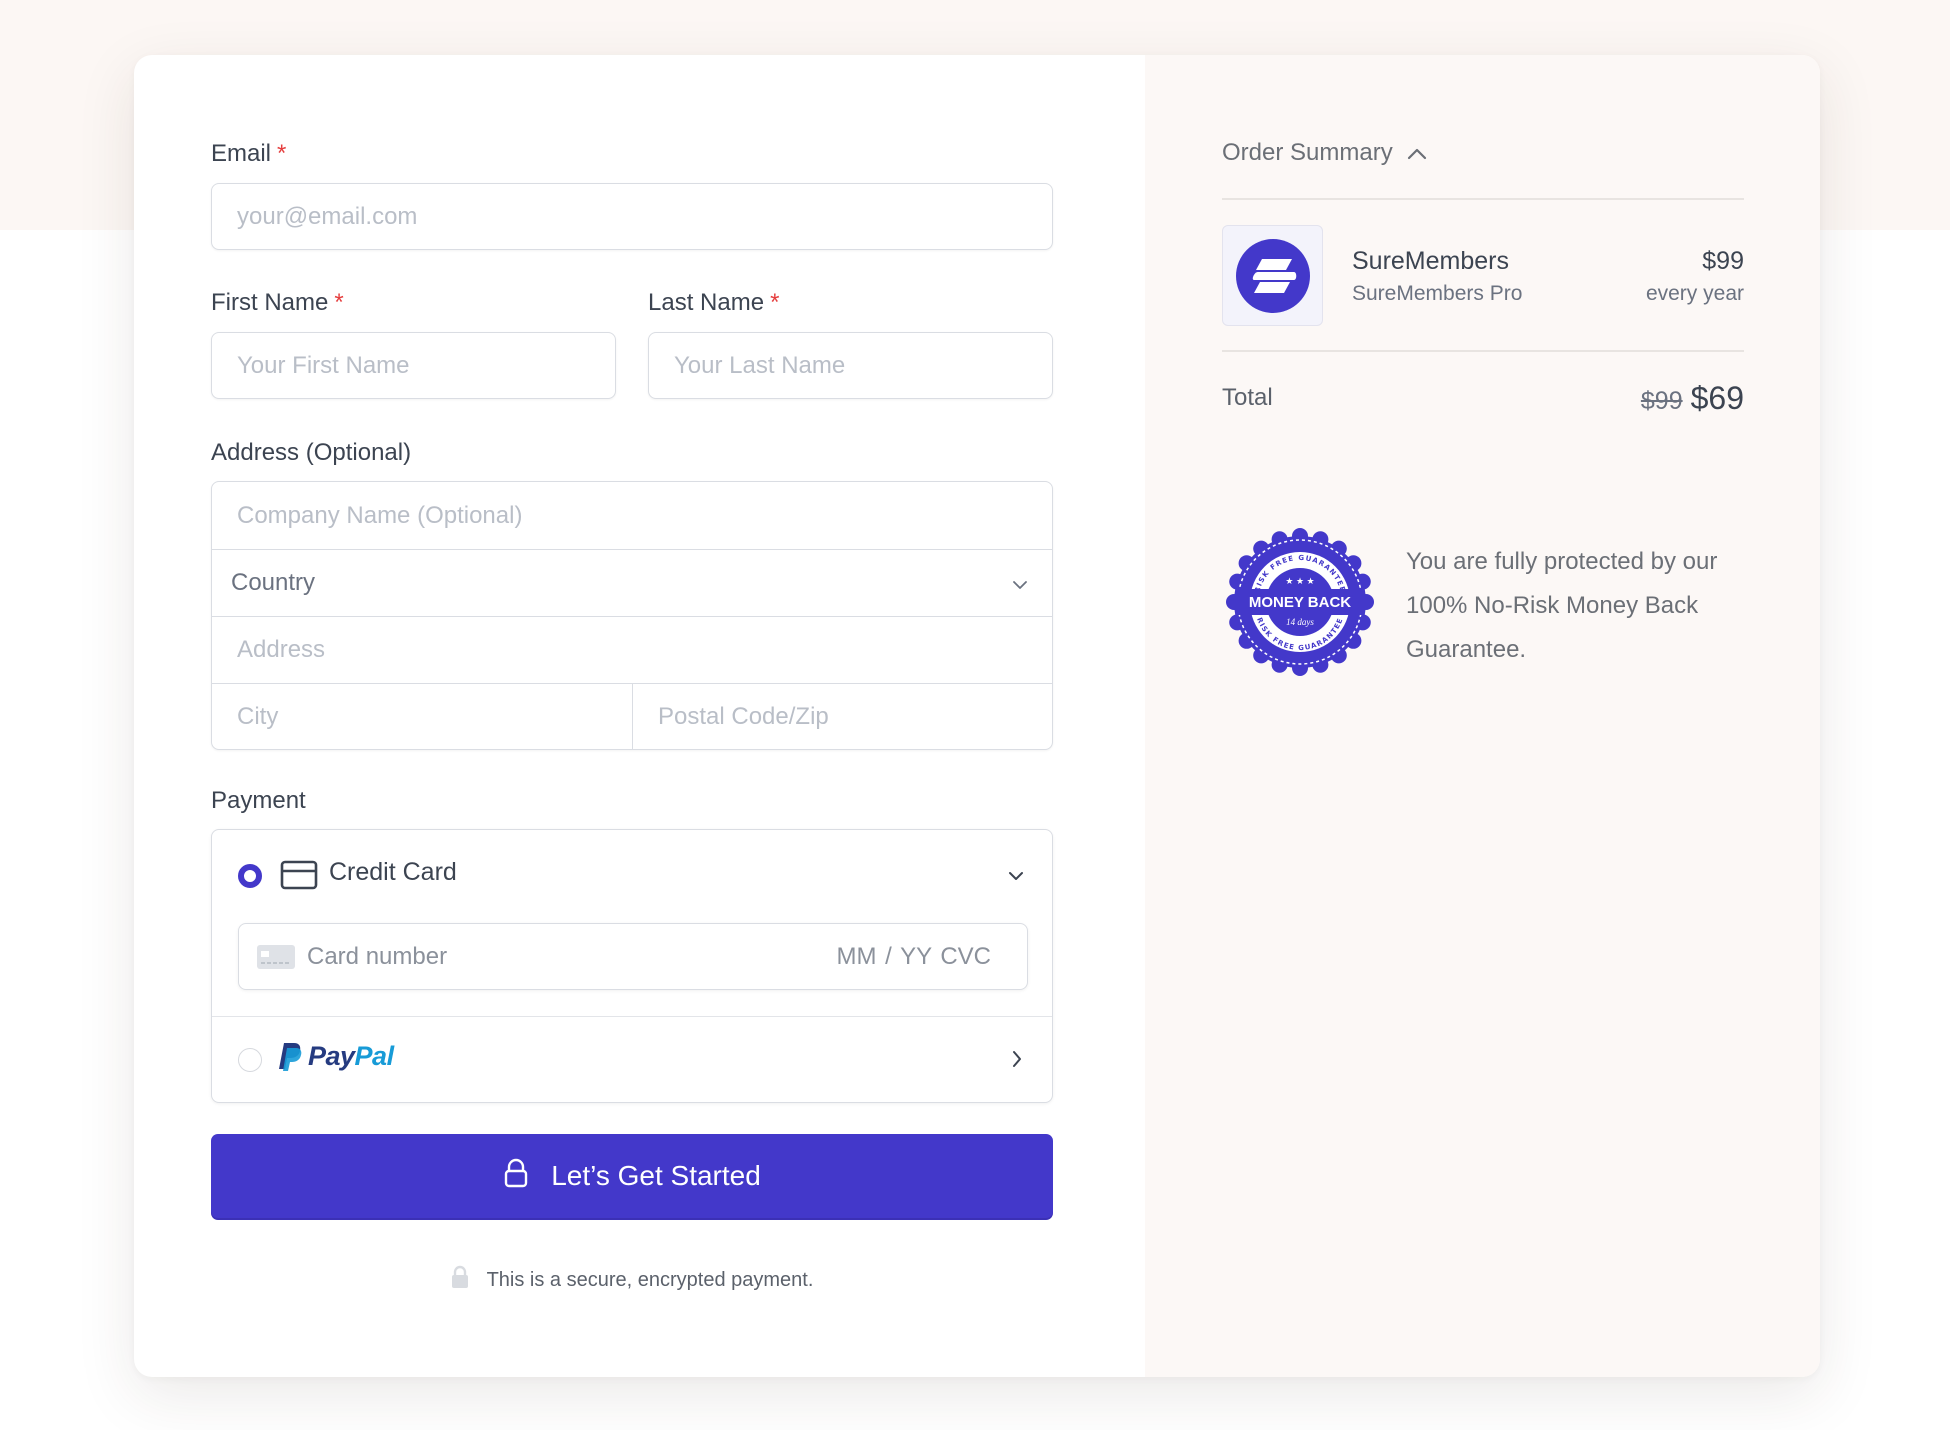  Describe the element at coordinates (299, 877) in the screenshot. I see `credit-card-icon` at that location.